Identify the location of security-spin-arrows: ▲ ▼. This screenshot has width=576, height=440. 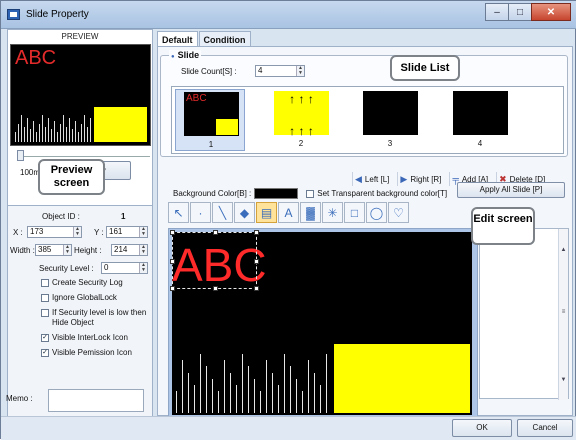
(143, 268).